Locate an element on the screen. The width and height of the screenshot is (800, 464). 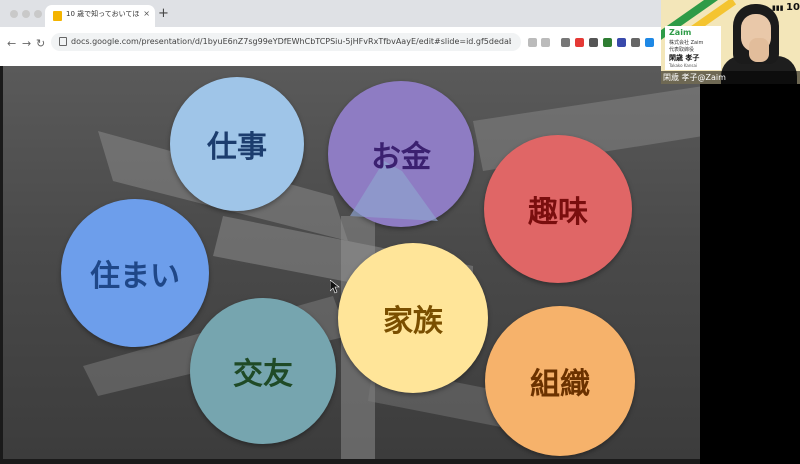
overlay-number: 10 is located at coordinates (793, 7).